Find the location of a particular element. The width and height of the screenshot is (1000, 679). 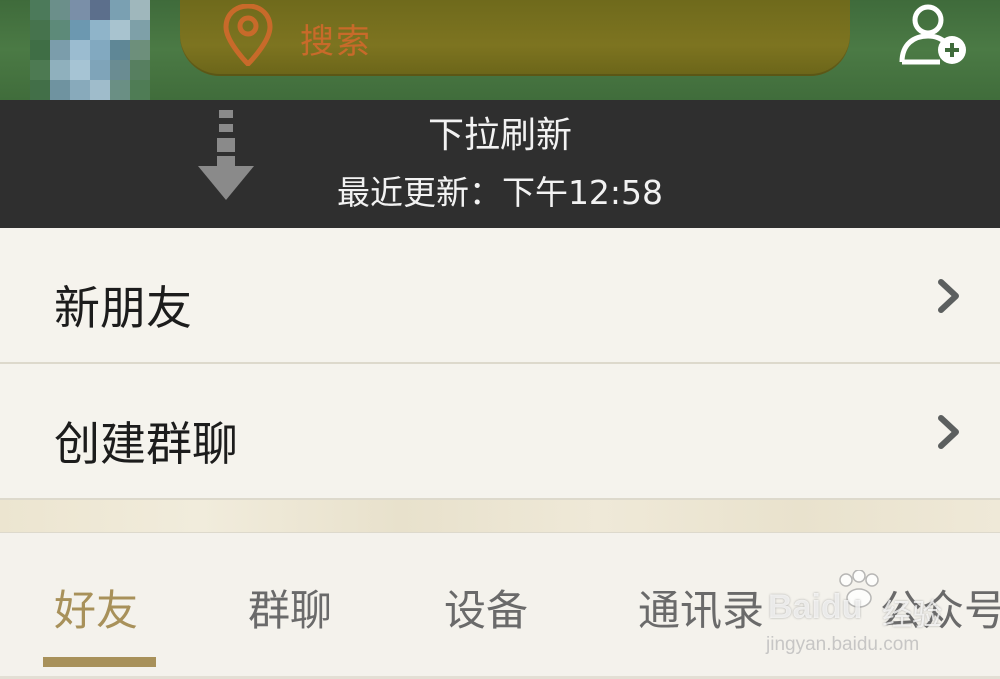

watermark-url: jingyan.baidu.com is located at coordinates (843, 644).